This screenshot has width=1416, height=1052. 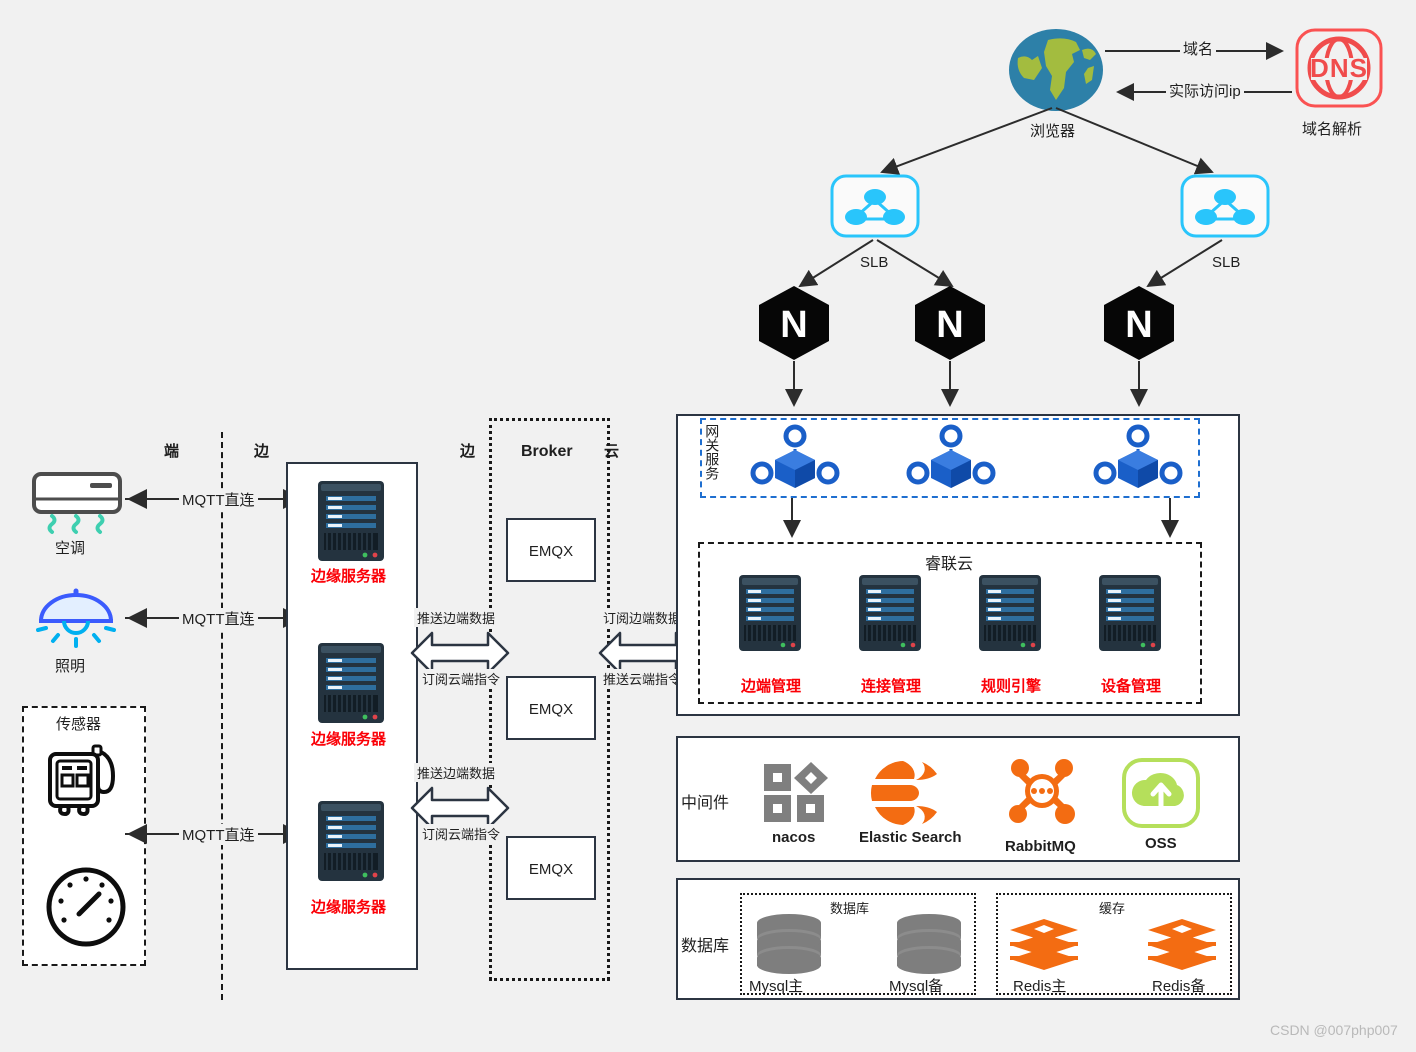 I want to click on mqtt-label-0: MQTT直连, so click(x=218, y=499).